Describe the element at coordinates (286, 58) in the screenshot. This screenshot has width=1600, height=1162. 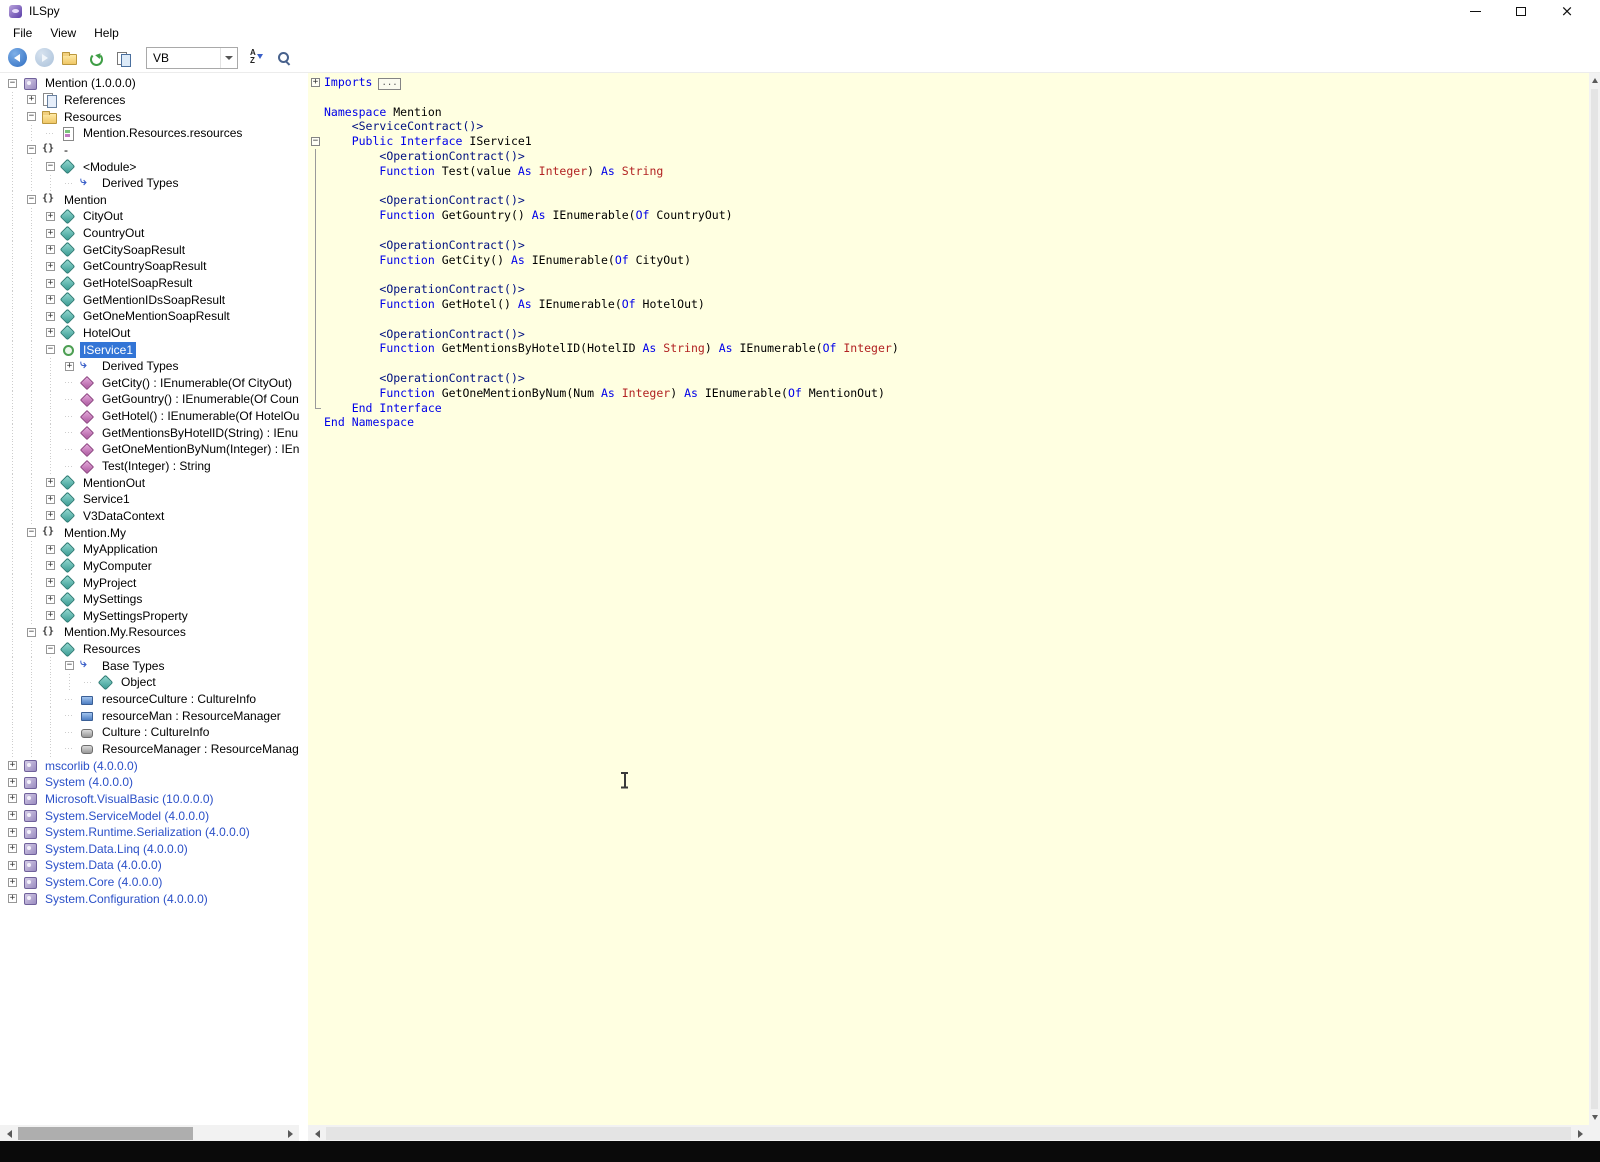
I see `search-button` at that location.